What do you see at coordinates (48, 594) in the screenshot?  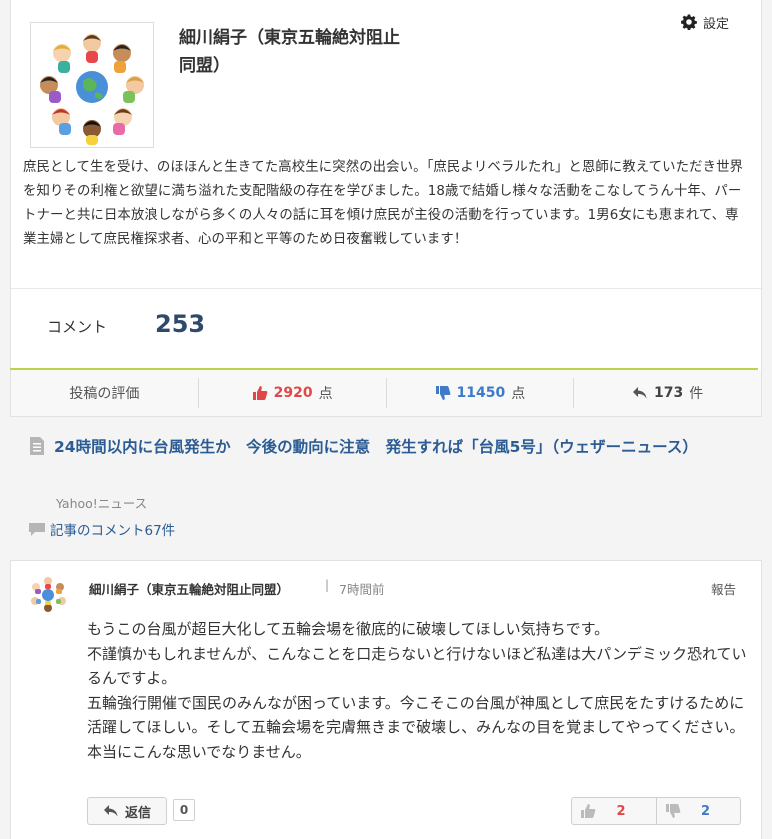 I see `comment-avatar` at bounding box center [48, 594].